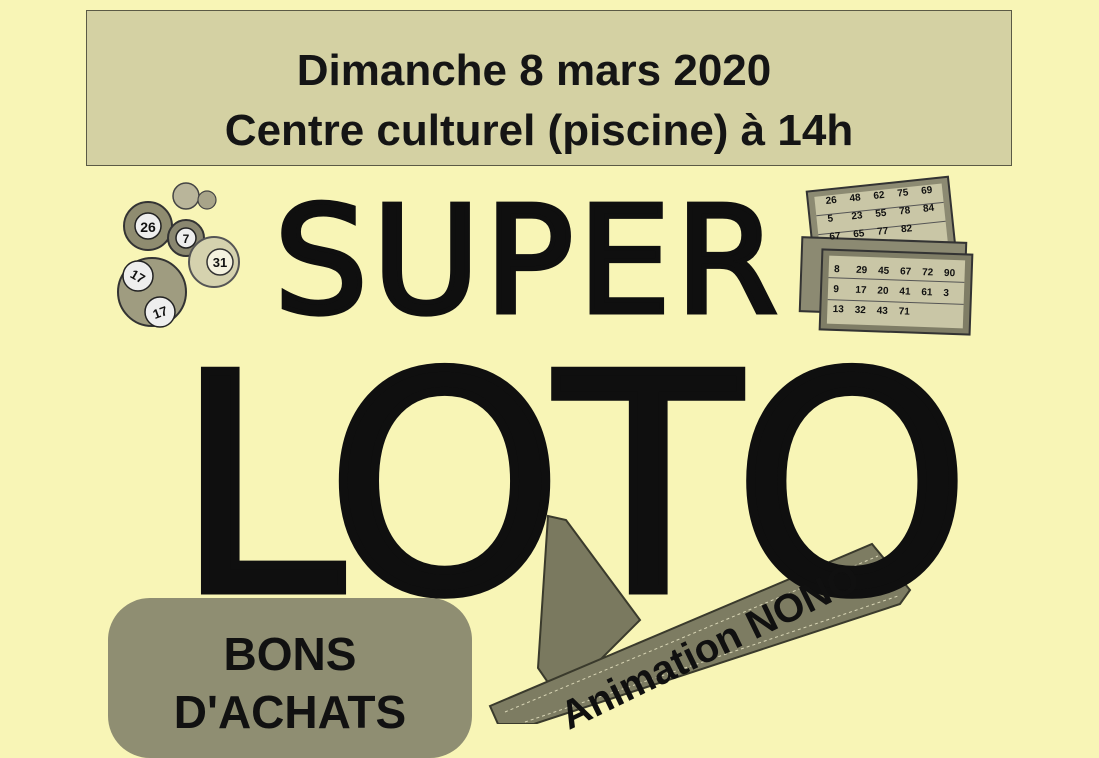 Image resolution: width=1099 pixels, height=758 pixels. I want to click on ball-label: 7, so click(186, 239).